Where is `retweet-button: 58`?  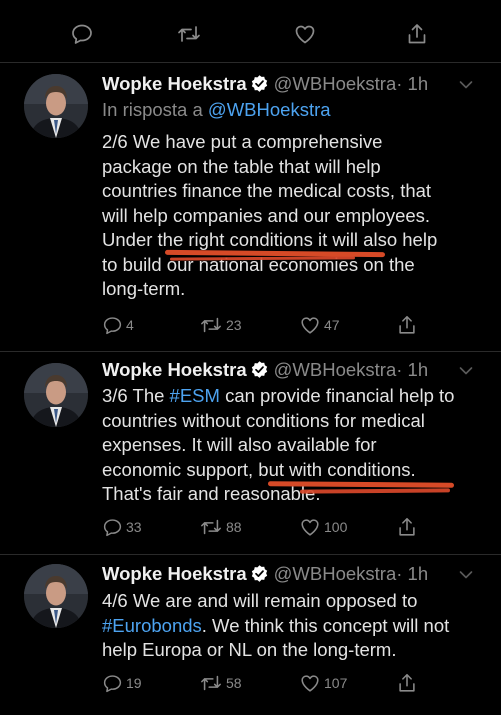 retweet-button: 58 is located at coordinates (220, 683).